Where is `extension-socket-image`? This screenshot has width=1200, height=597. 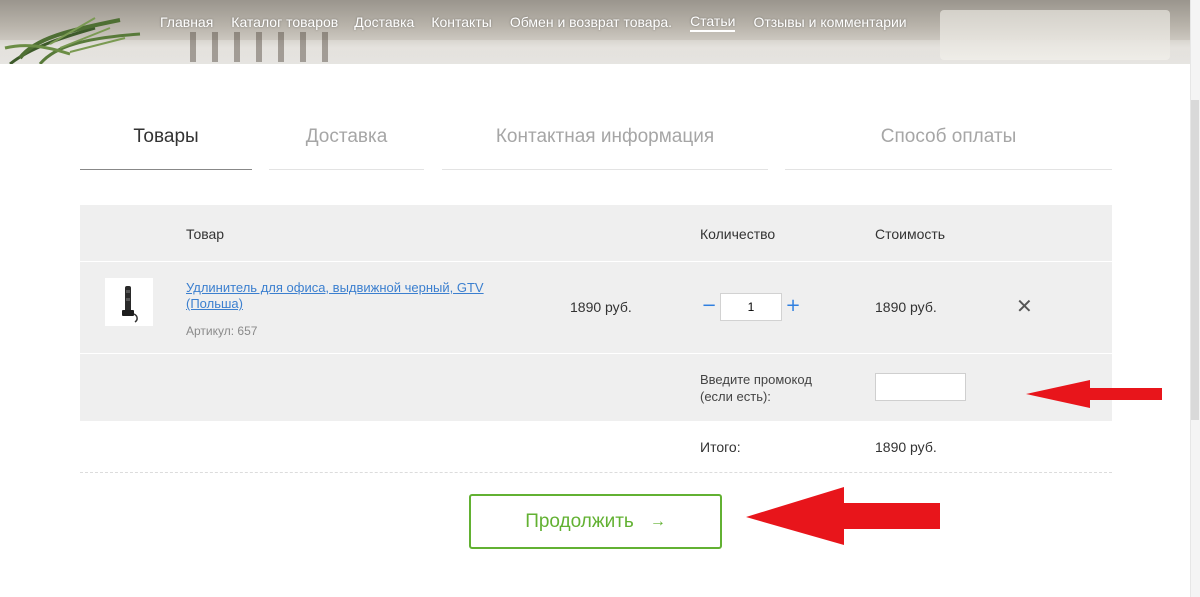
extension-socket-image is located at coordinates (130, 304).